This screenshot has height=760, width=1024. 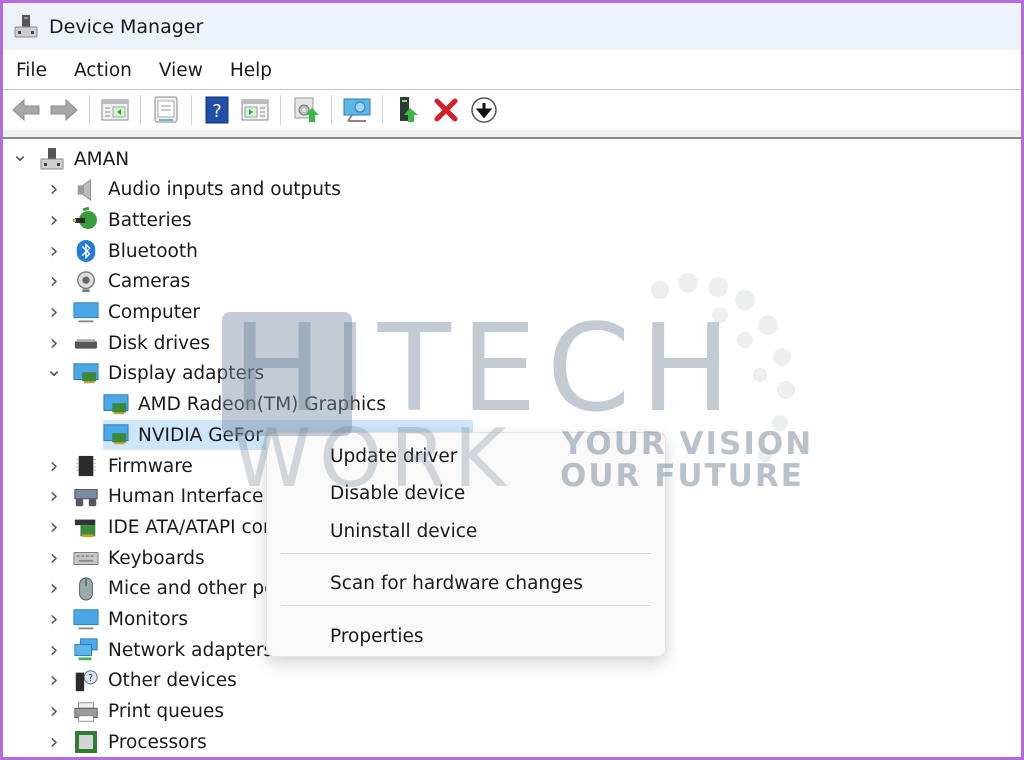 I want to click on forward-button, so click(x=64, y=110).